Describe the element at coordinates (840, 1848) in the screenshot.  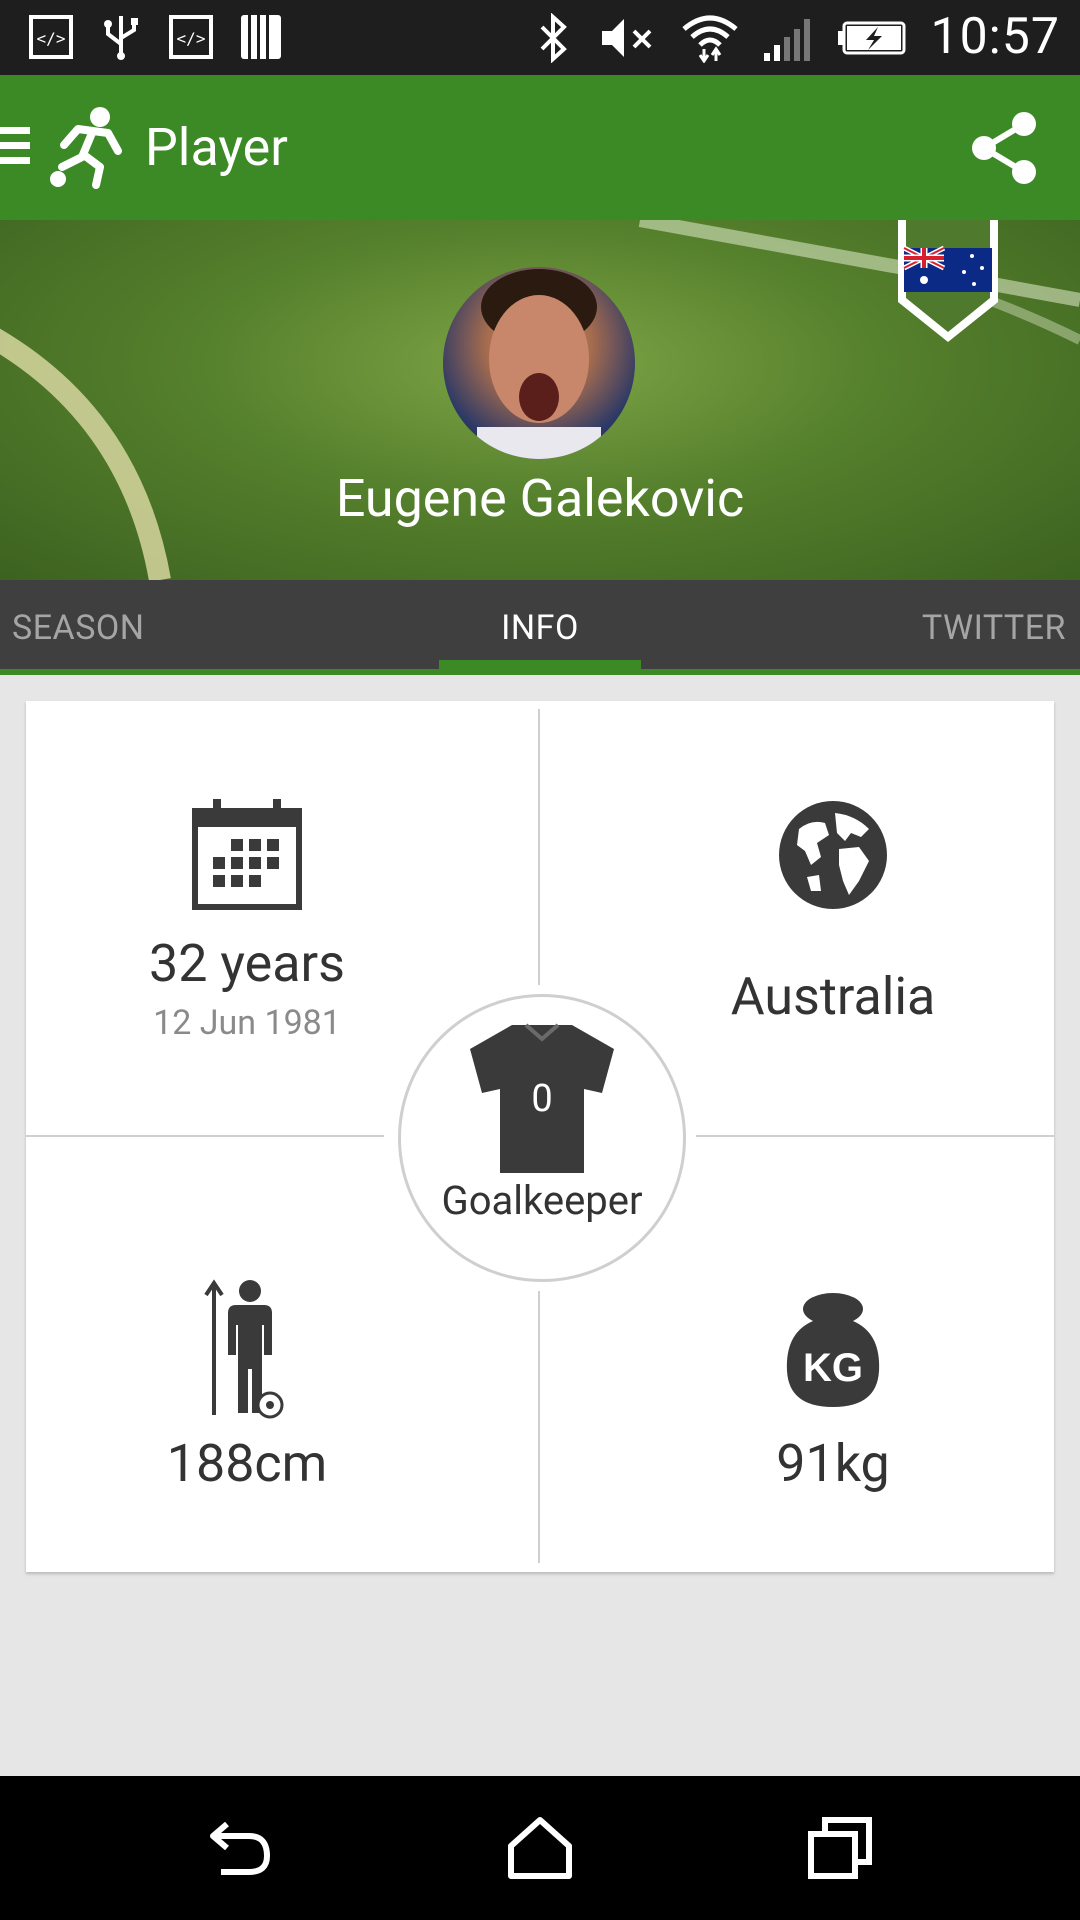
I see `recent-apps-icon` at that location.